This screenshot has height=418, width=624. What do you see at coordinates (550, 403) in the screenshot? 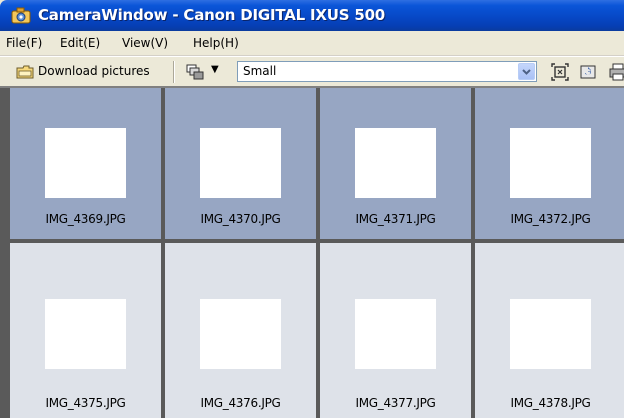
I see `thumbnail-filename: IMG_4378.JPG` at bounding box center [550, 403].